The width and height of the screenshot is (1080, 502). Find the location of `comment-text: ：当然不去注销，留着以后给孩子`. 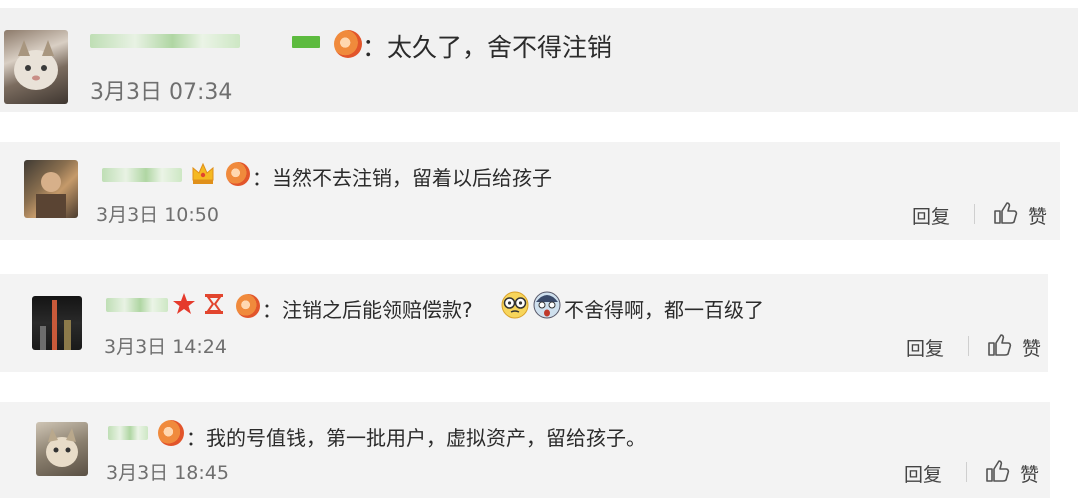

comment-text: ：当然不去注销，留着以后给孩子 is located at coordinates (402, 178).